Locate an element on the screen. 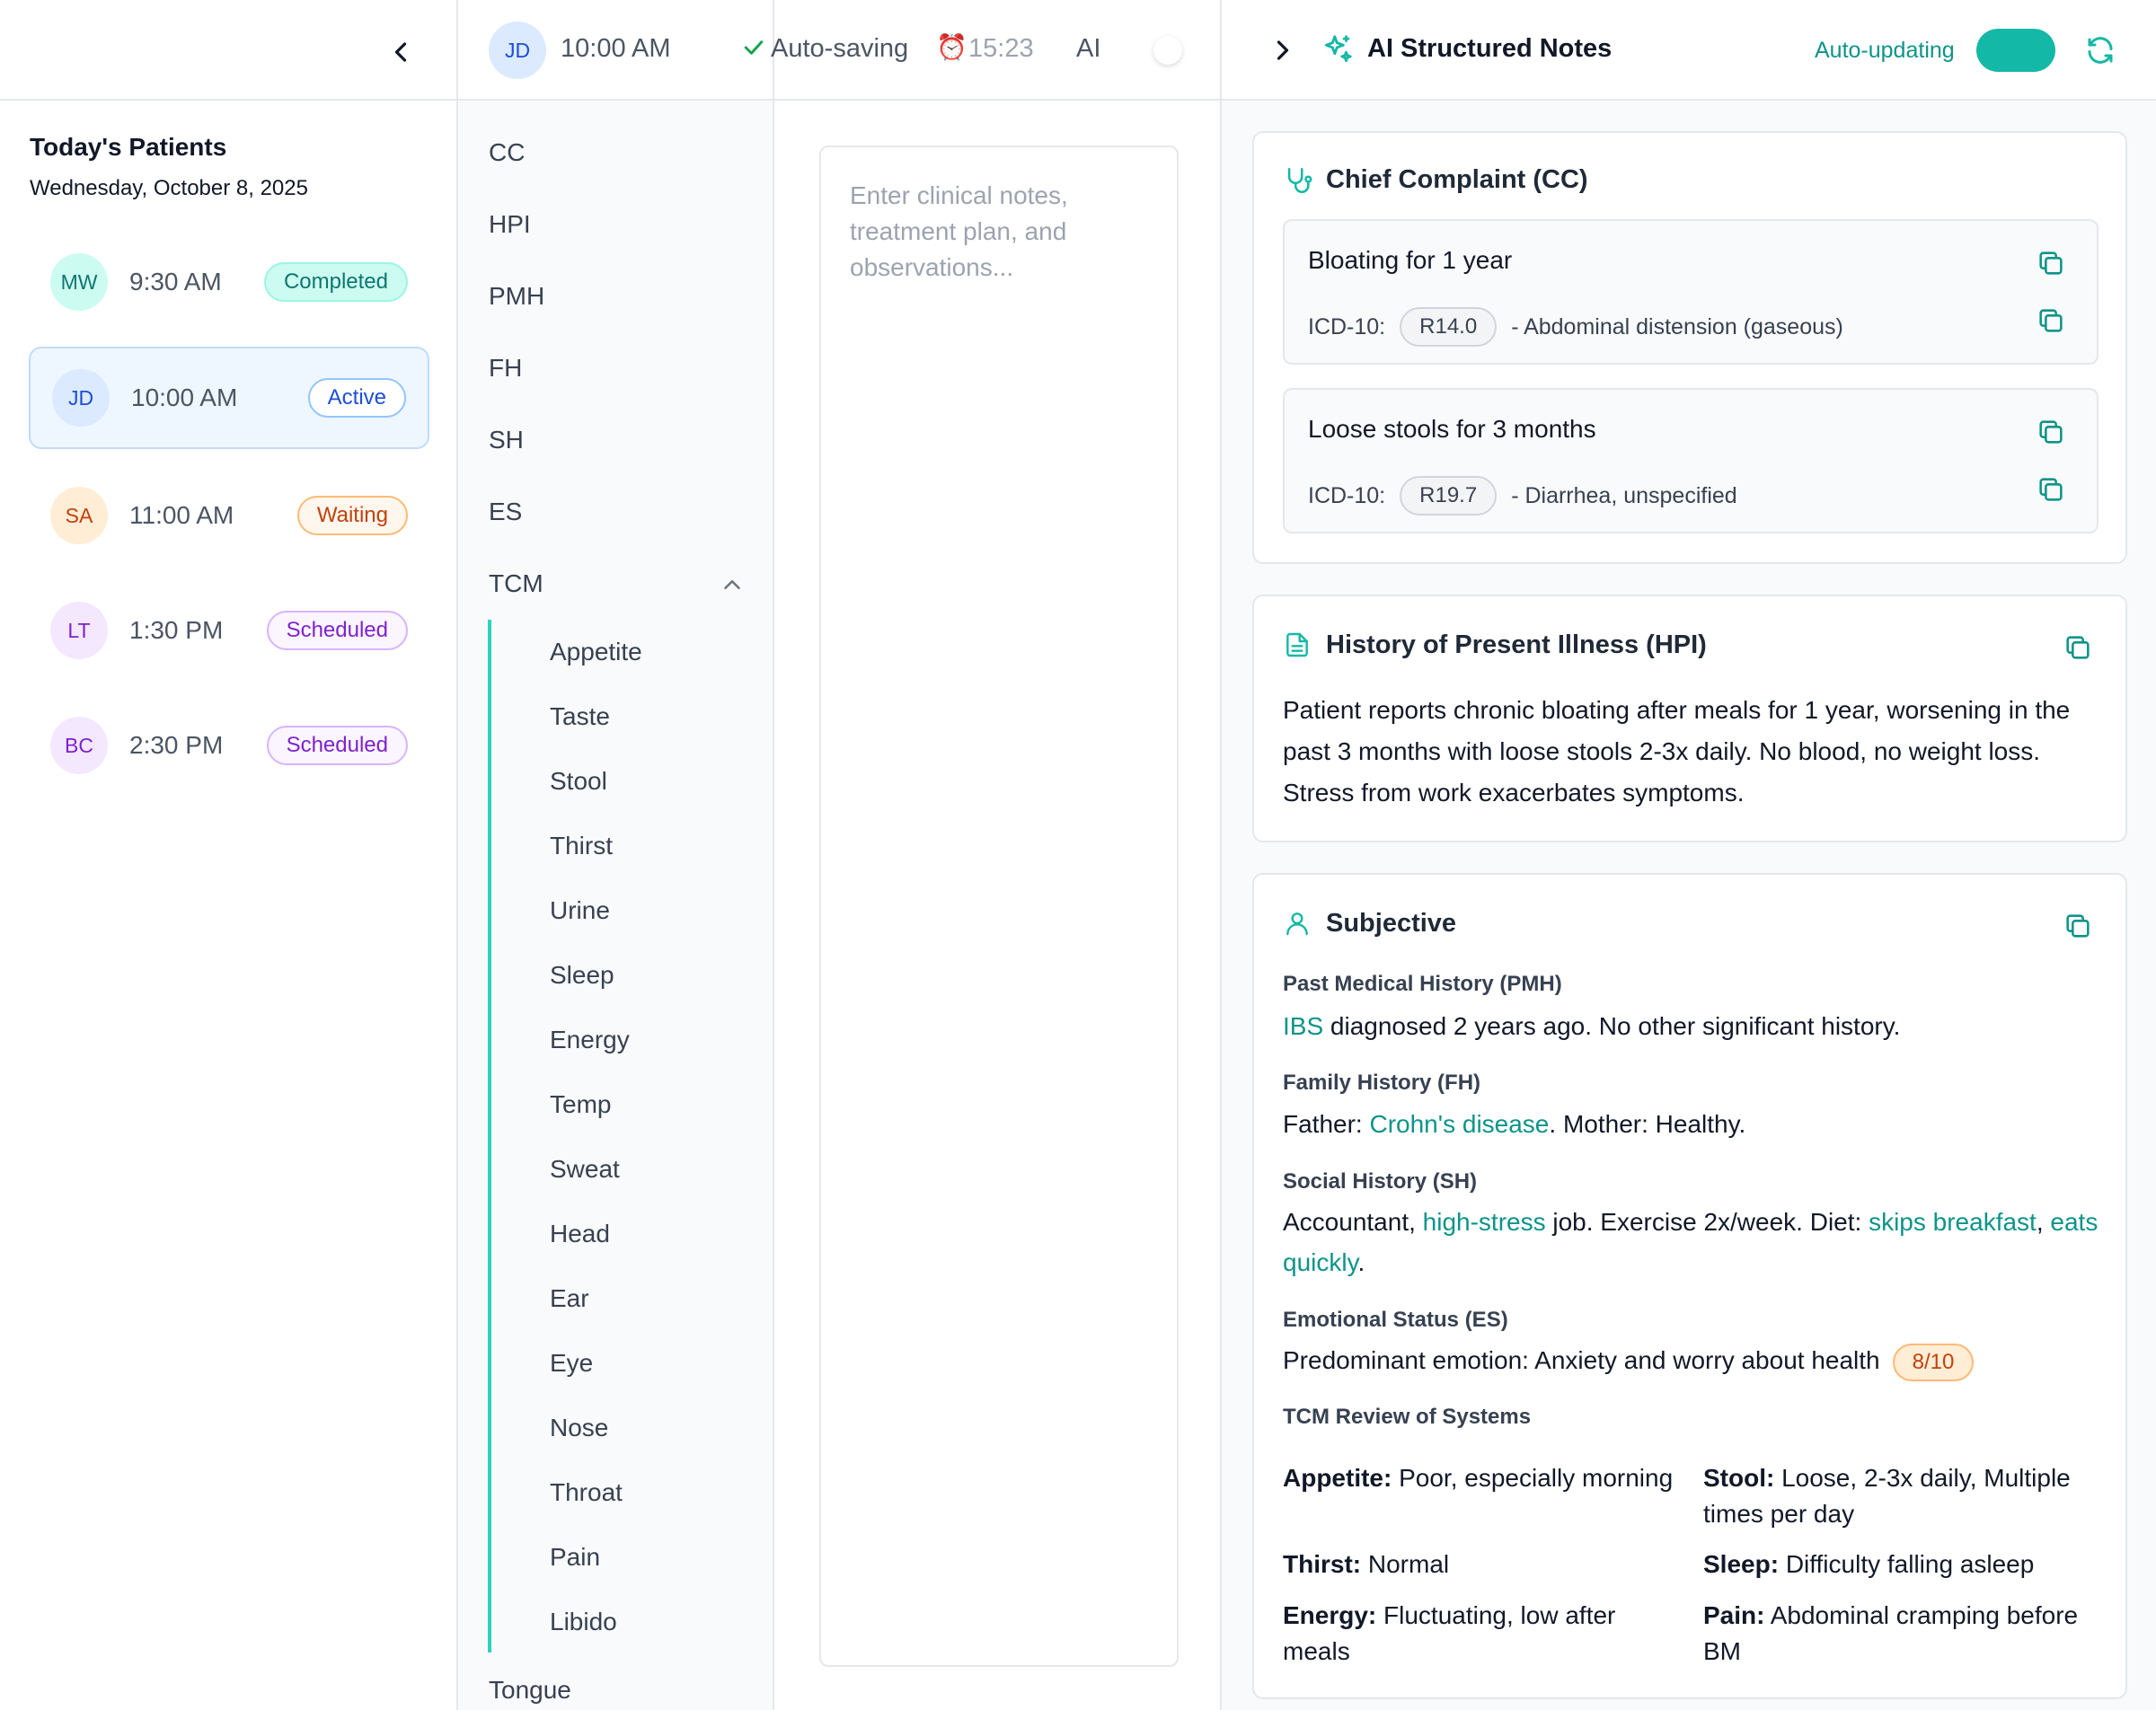 The height and width of the screenshot is (1710, 2156). ros-key: Sleep: is located at coordinates (1742, 1564).